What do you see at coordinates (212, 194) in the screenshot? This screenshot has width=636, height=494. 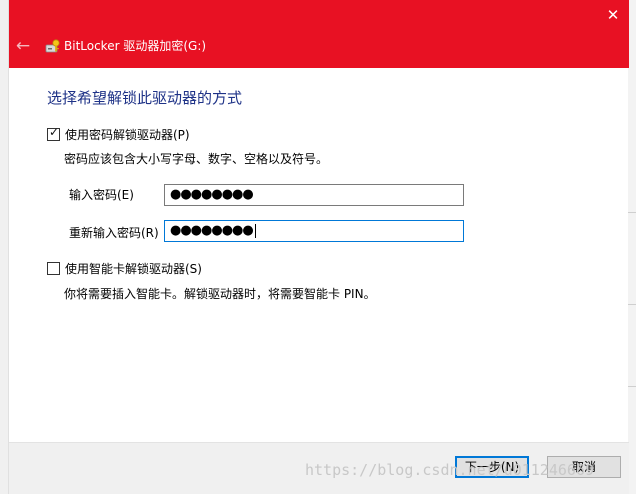 I see `enter-password-value: ●●●●●●●●` at bounding box center [212, 194].